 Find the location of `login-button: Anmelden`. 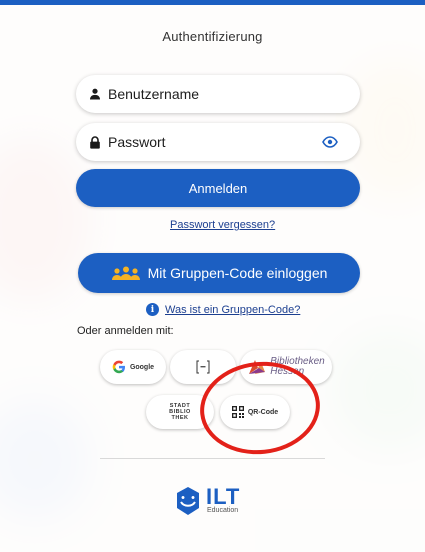

login-button: Anmelden is located at coordinates (218, 188).